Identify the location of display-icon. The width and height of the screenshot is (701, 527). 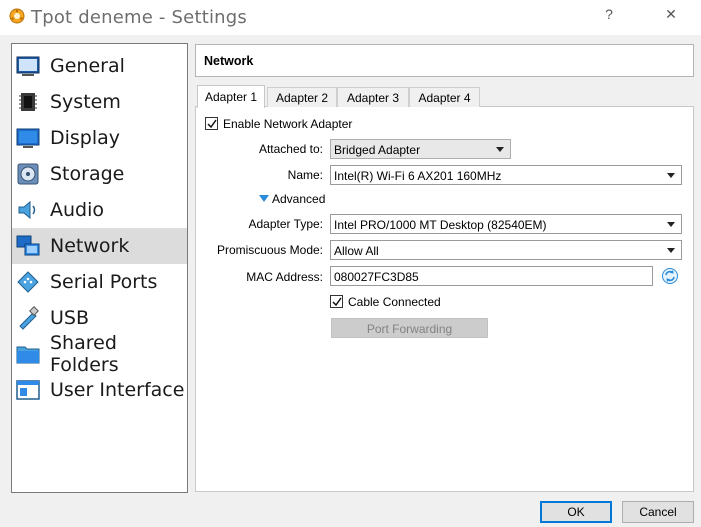
(28, 138).